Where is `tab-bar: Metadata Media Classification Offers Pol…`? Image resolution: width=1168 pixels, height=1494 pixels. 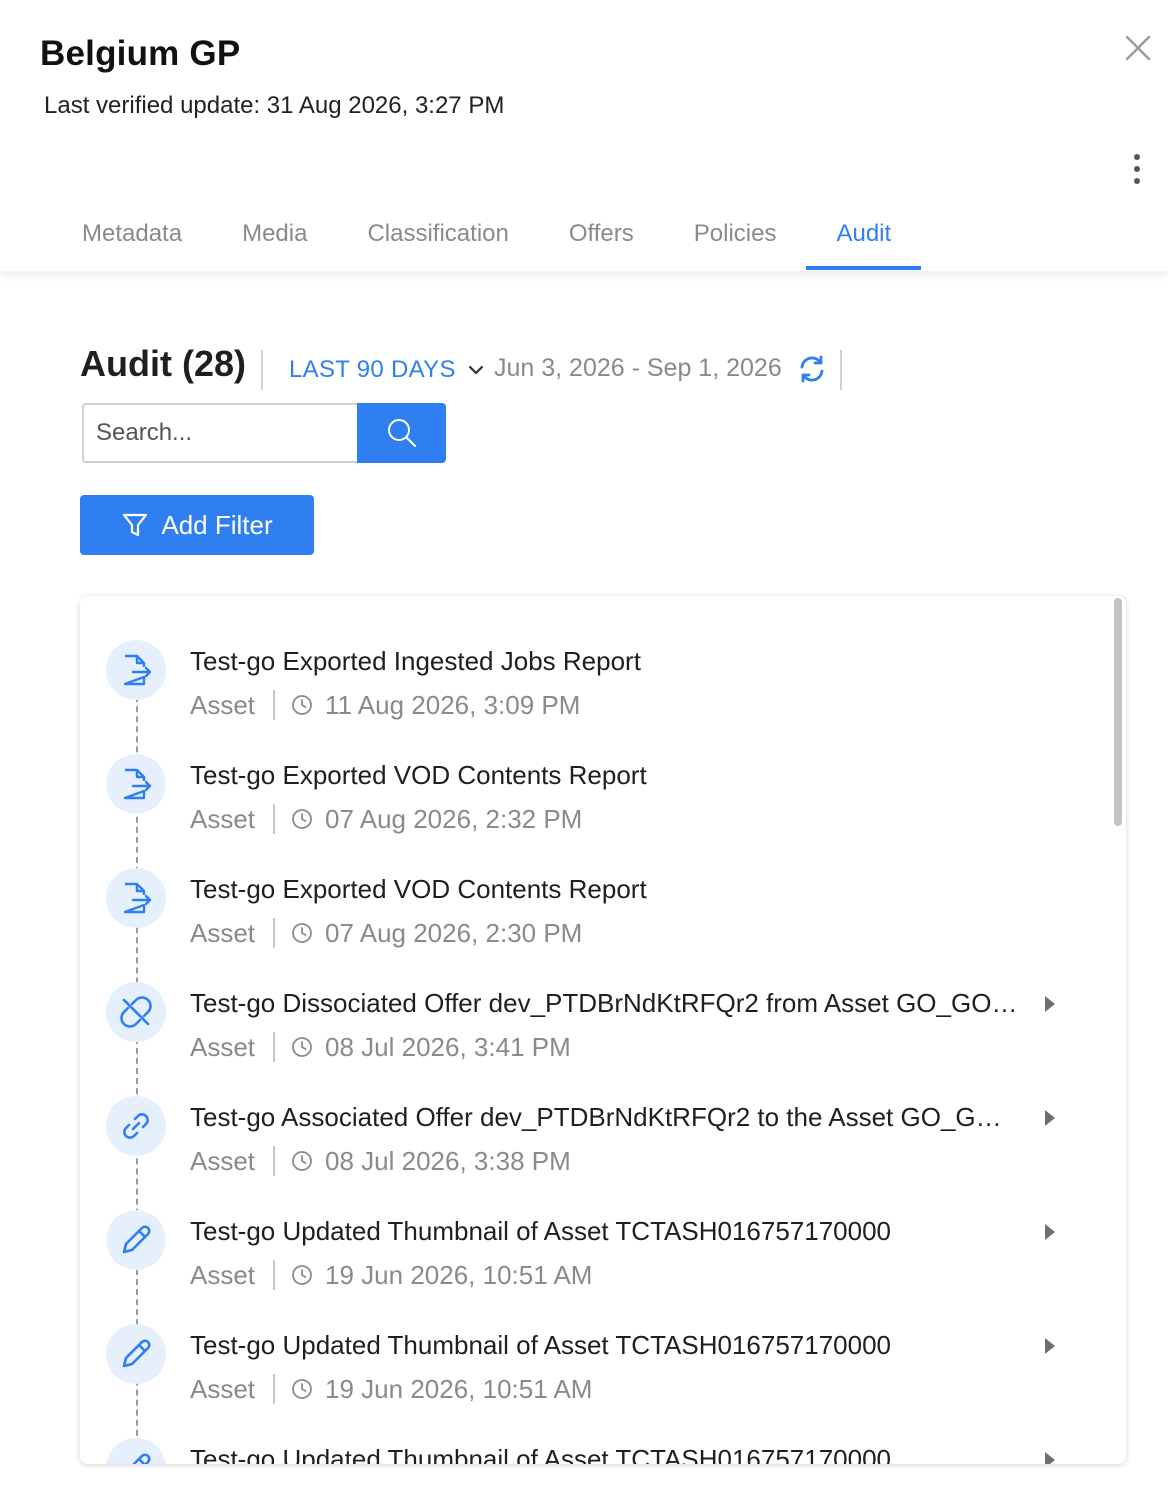
tab-bar: Metadata Media Classification Offers Pol… is located at coordinates (486, 238).